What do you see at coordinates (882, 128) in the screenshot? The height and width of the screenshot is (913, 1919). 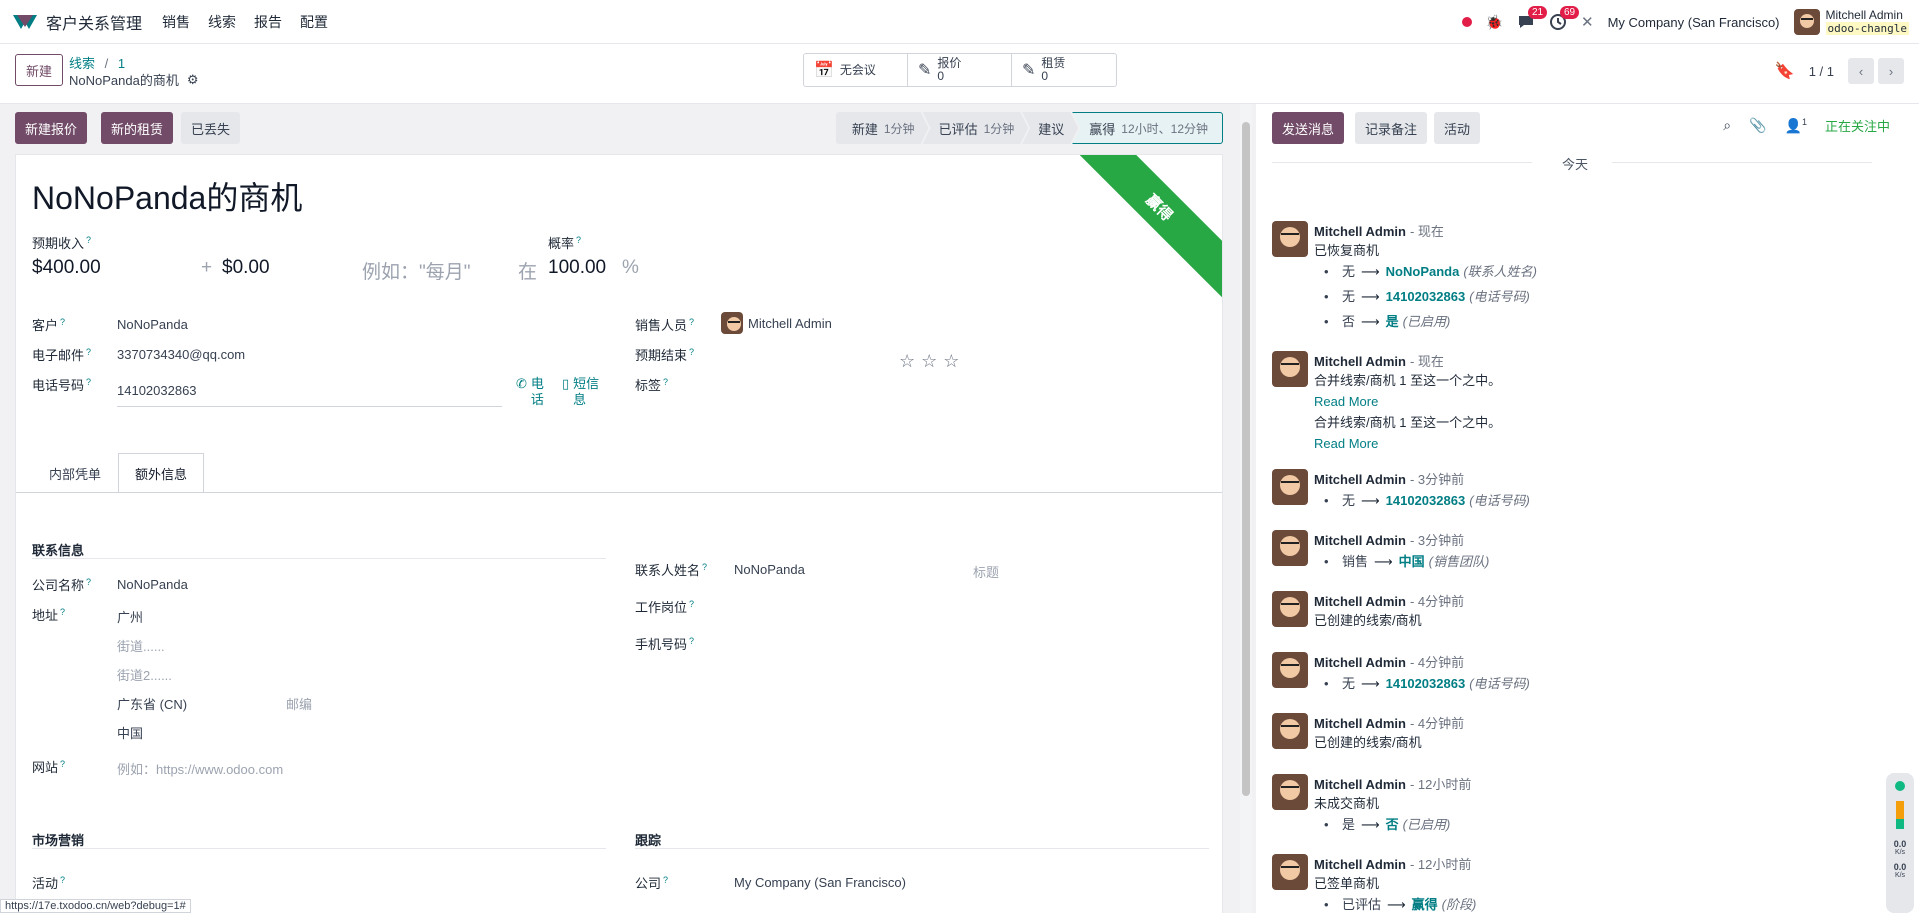 I see `stage-new: 新建 1分钟` at bounding box center [882, 128].